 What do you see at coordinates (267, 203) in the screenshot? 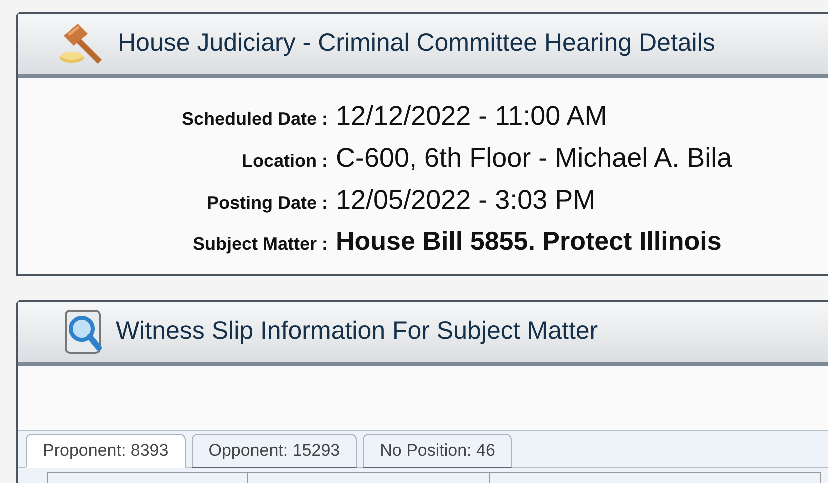
I see `field-label: Posting Date :` at bounding box center [267, 203].